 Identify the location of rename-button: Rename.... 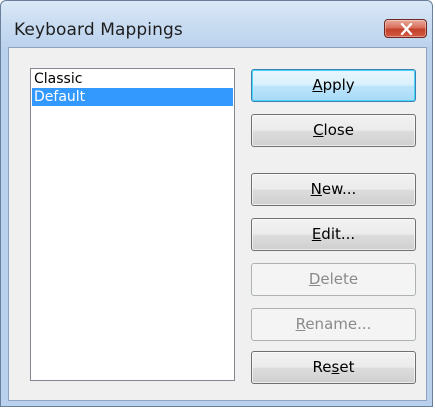
(333, 324).